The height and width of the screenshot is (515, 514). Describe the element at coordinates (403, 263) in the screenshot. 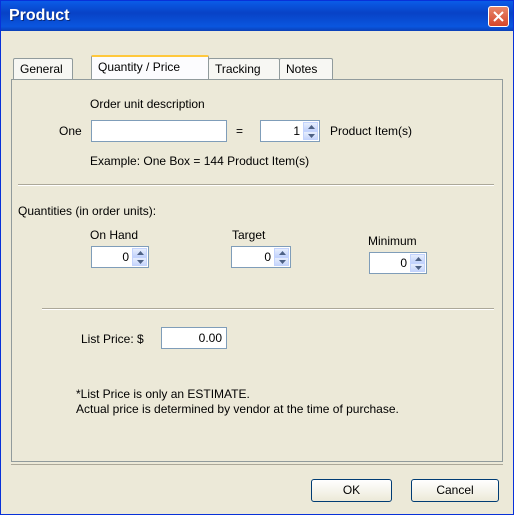

I see `minimum-value: 0` at that location.